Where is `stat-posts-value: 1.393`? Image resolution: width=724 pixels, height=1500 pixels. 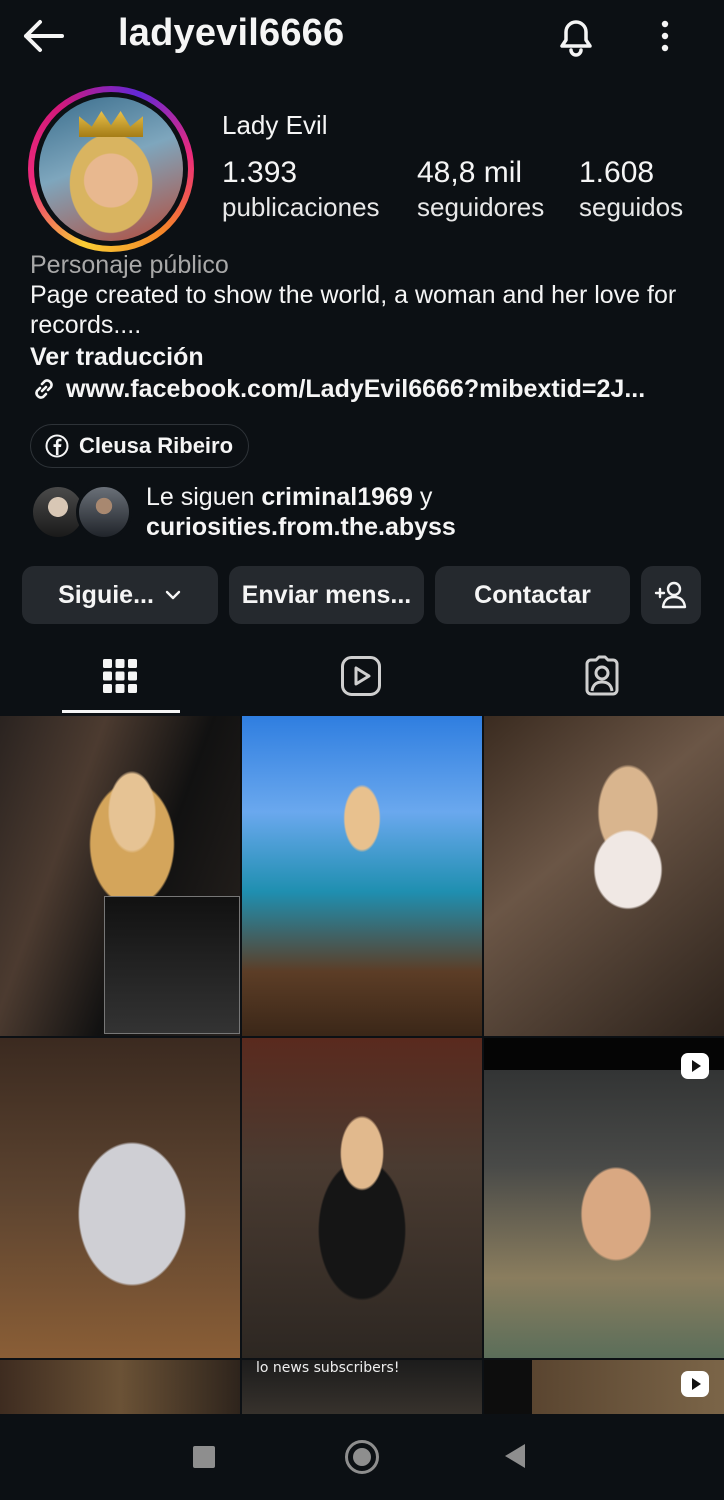 stat-posts-value: 1.393 is located at coordinates (260, 172).